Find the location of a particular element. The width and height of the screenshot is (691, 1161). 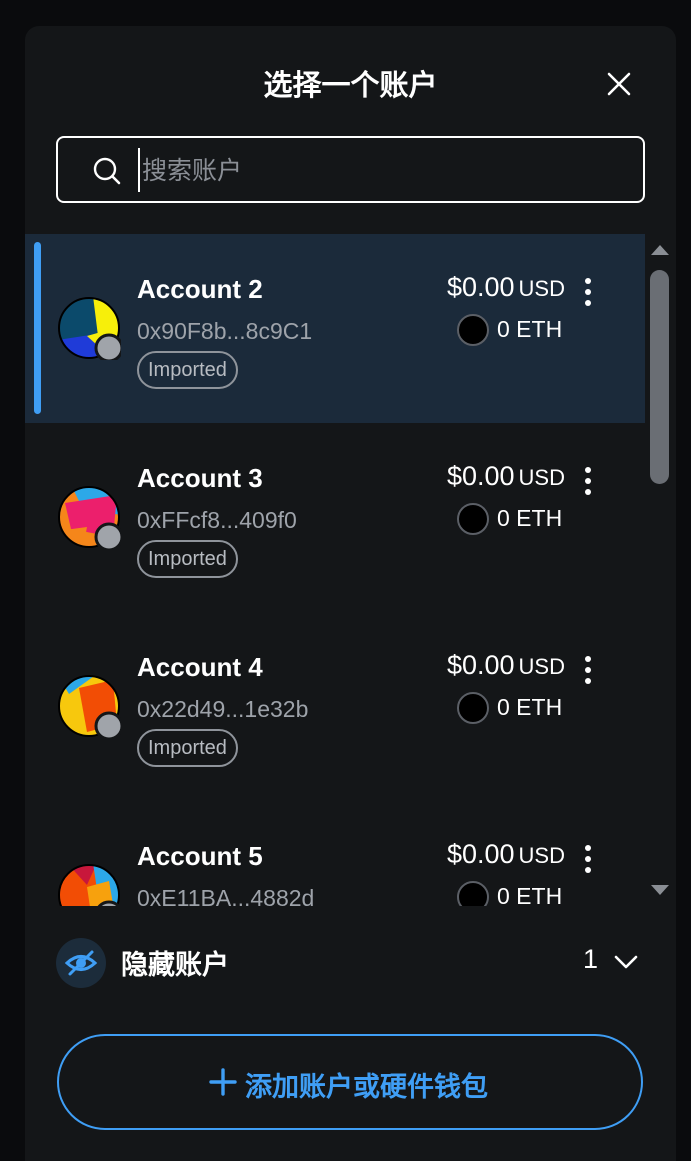

scrollbar-thumb is located at coordinates (659, 377).